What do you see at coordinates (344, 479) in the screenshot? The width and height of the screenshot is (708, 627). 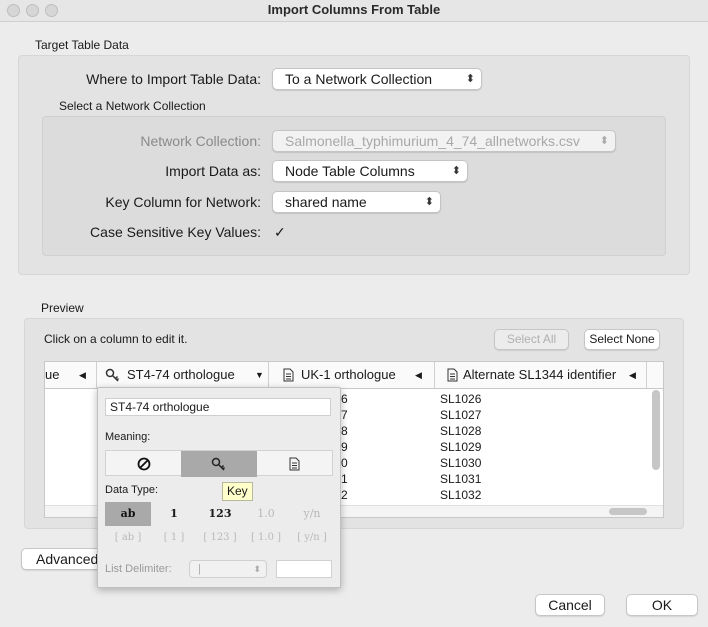 I see `table-cell: 1` at bounding box center [344, 479].